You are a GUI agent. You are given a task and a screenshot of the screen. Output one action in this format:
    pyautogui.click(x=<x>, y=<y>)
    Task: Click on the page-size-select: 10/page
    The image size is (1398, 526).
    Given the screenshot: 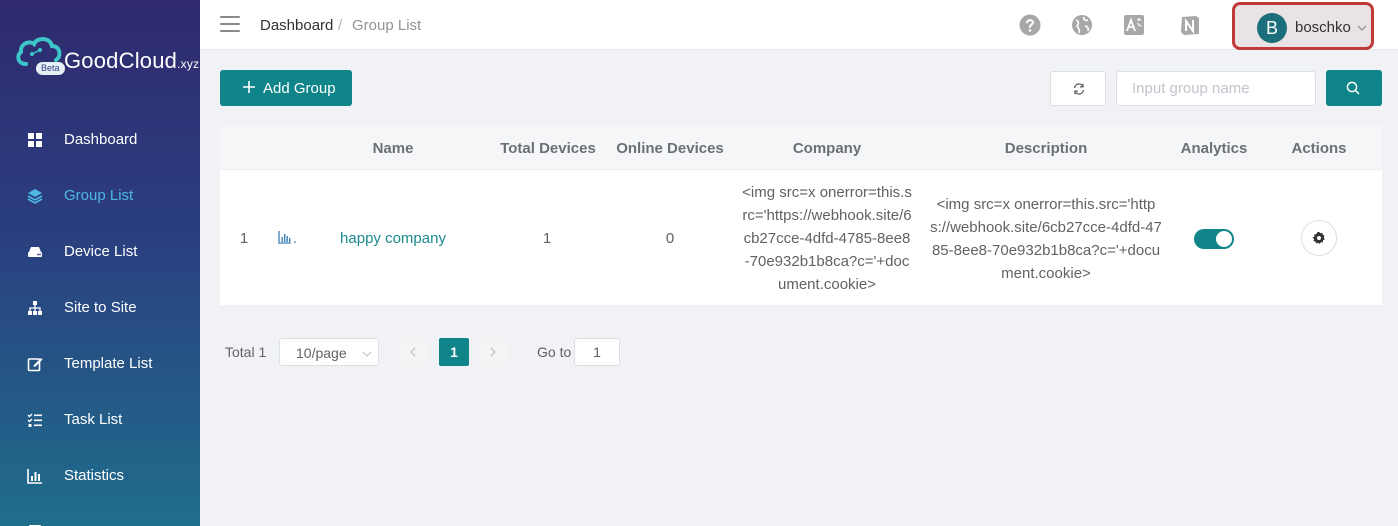 What is the action you would take?
    pyautogui.click(x=329, y=352)
    